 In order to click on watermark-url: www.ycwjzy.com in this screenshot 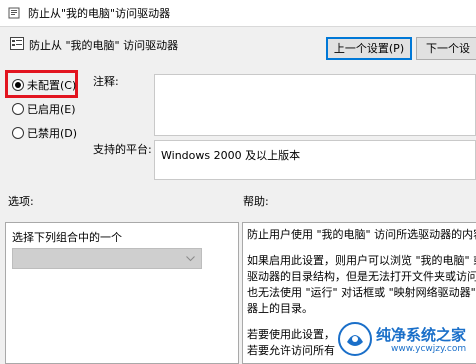, I will do `click(429, 349)`.